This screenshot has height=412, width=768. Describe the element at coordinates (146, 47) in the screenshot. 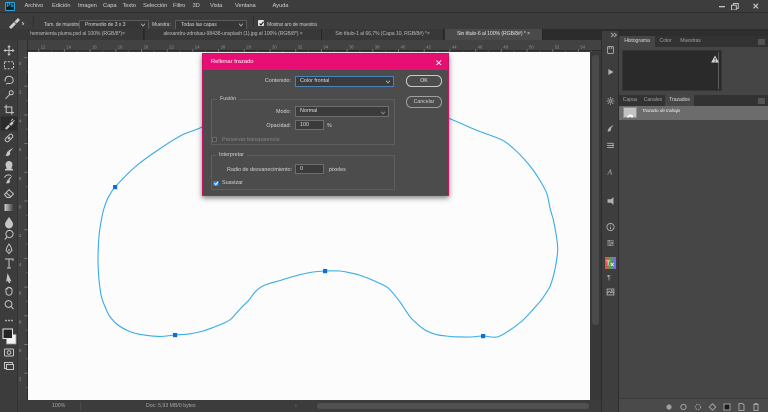

I see `svg-text: 20` at that location.